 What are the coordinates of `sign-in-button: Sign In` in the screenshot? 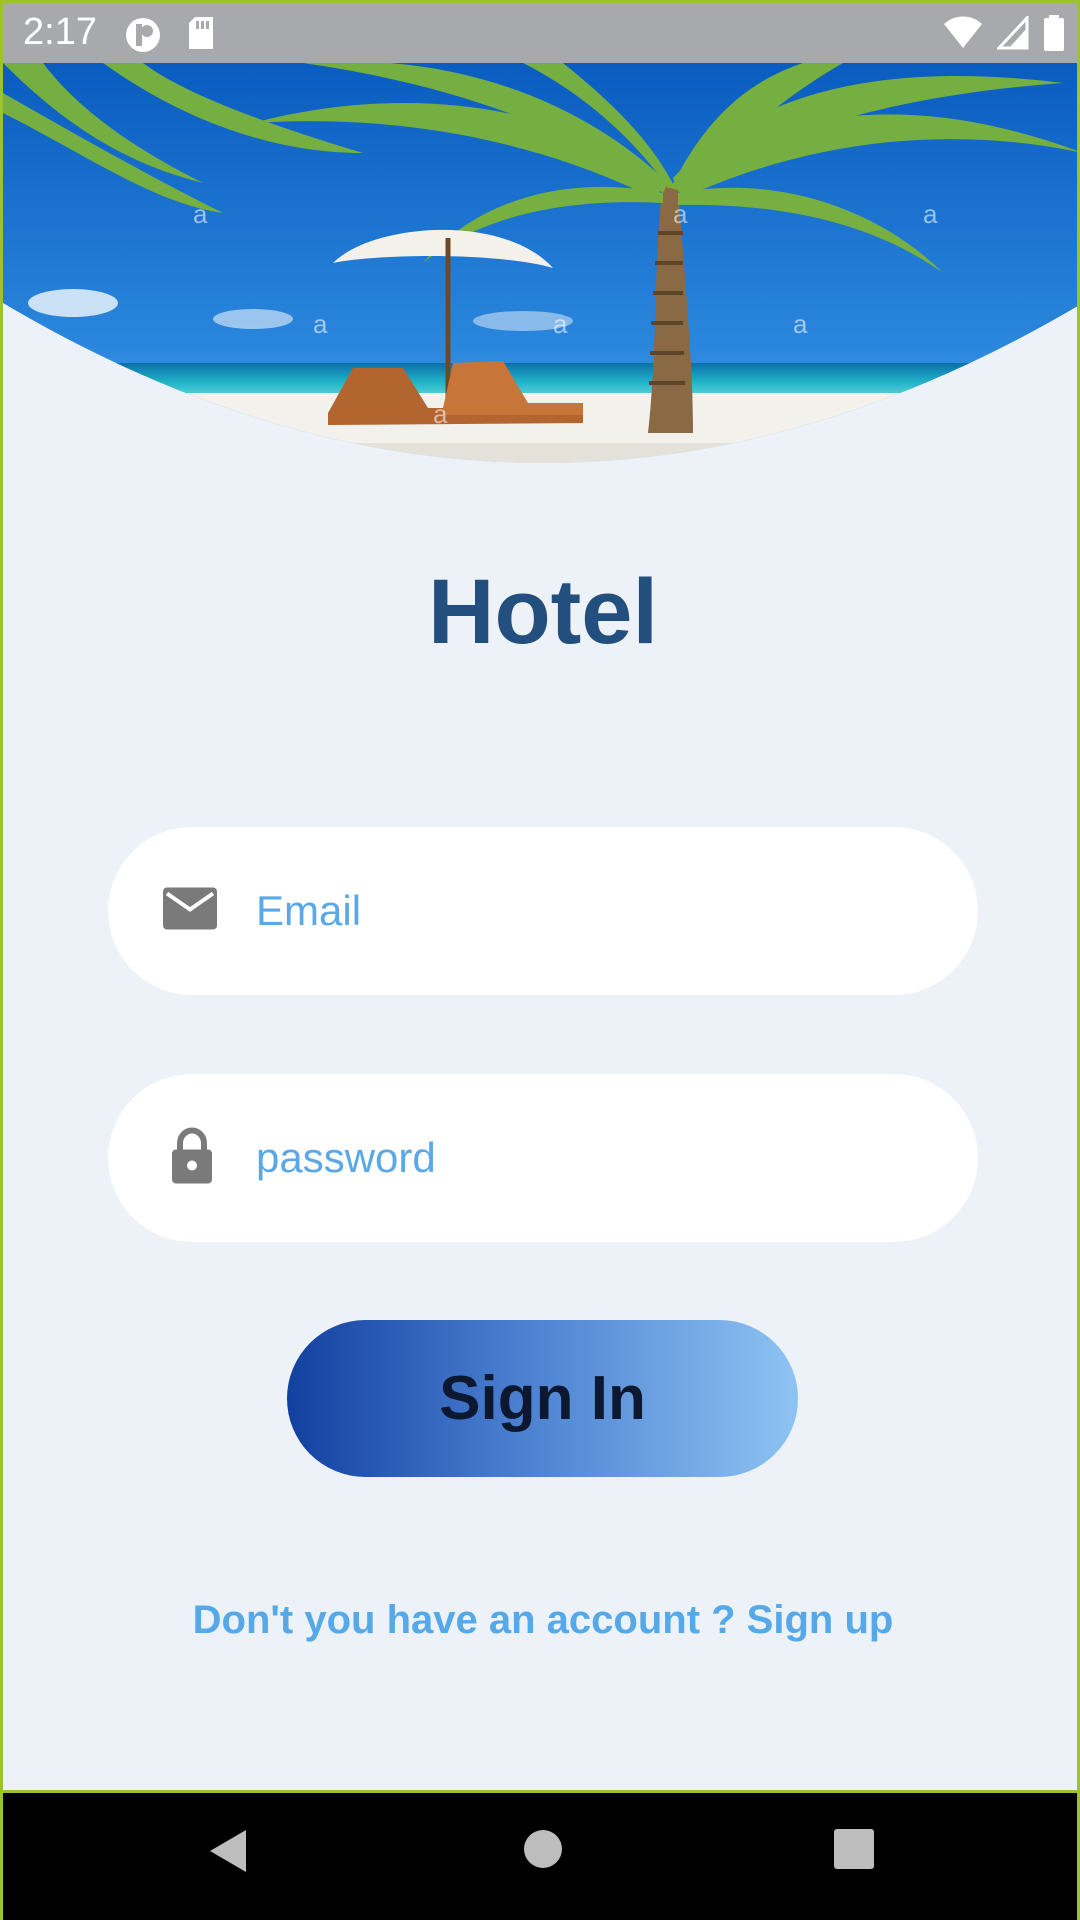 It's located at (542, 1398).